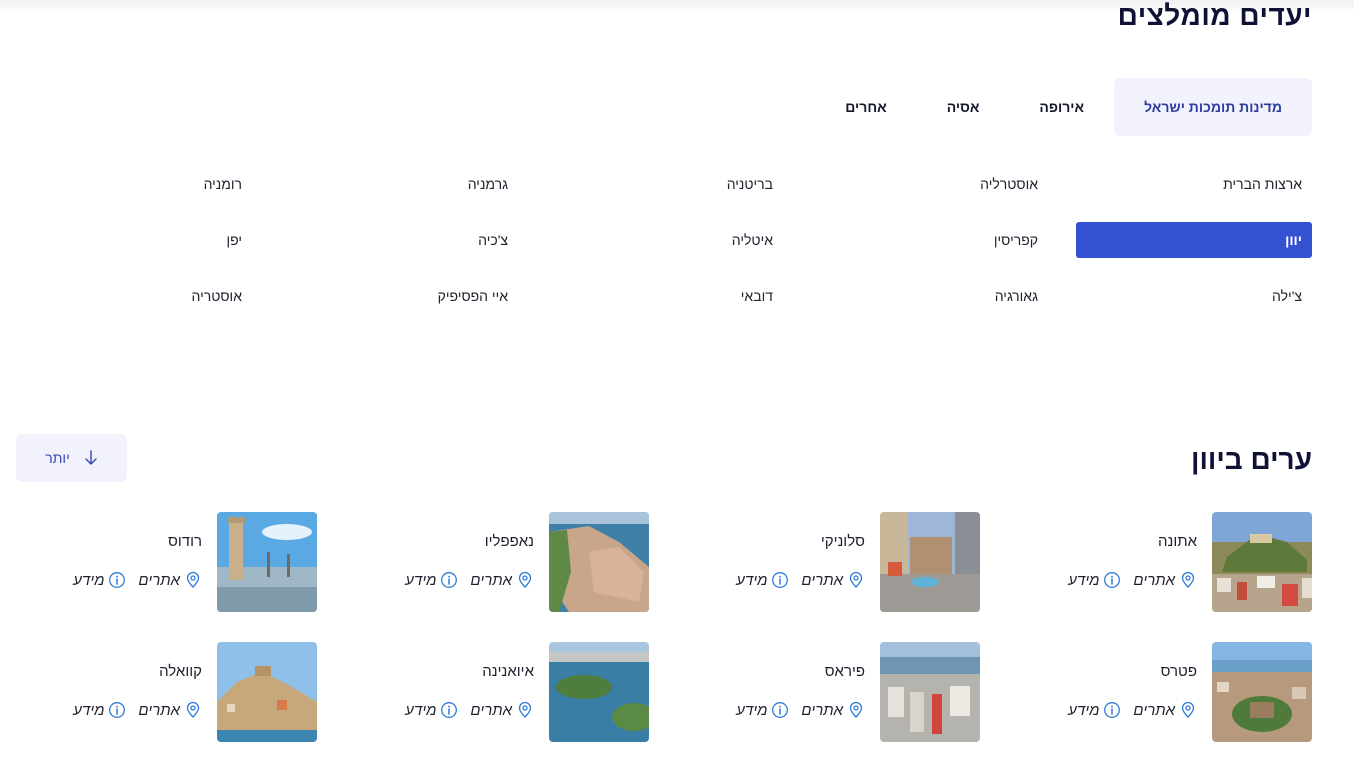  I want to click on country-czechia: צ'כיה, so click(400, 240).